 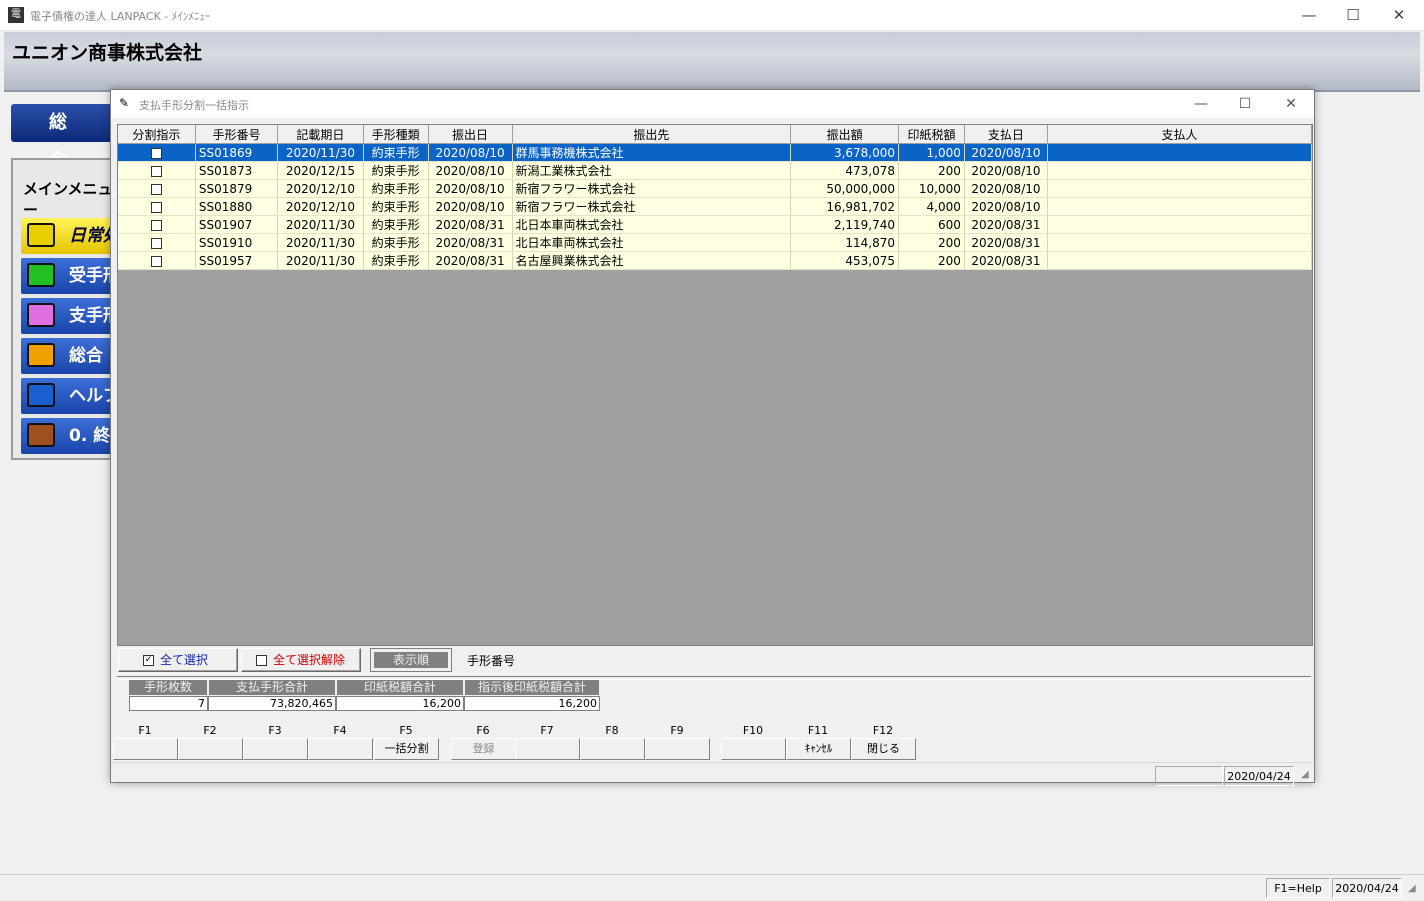 What do you see at coordinates (69, 236) in the screenshot?
I see `menu-item-0: 日常処理` at bounding box center [69, 236].